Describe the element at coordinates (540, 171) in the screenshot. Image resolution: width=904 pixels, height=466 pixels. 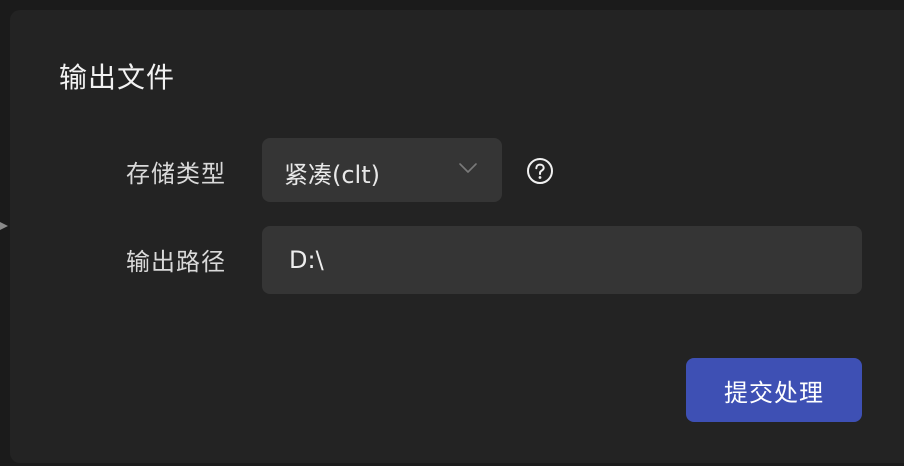
I see `help-icon` at that location.